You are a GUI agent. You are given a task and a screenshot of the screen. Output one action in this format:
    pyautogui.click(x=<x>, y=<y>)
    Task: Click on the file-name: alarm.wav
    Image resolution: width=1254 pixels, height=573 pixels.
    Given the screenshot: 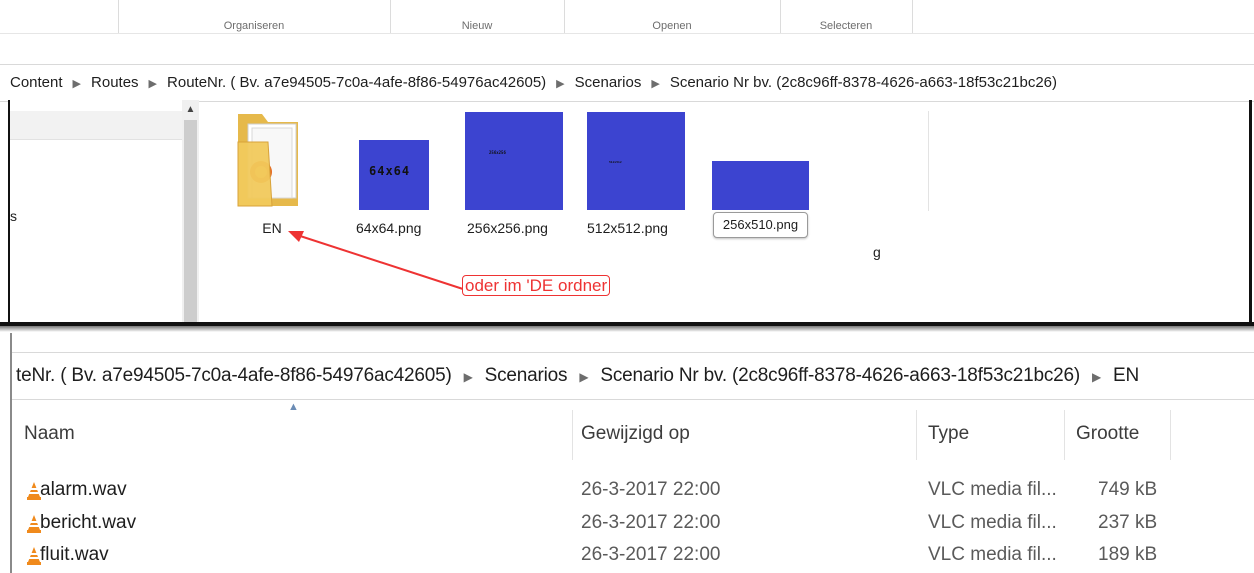 What is the action you would take?
    pyautogui.click(x=83, y=489)
    